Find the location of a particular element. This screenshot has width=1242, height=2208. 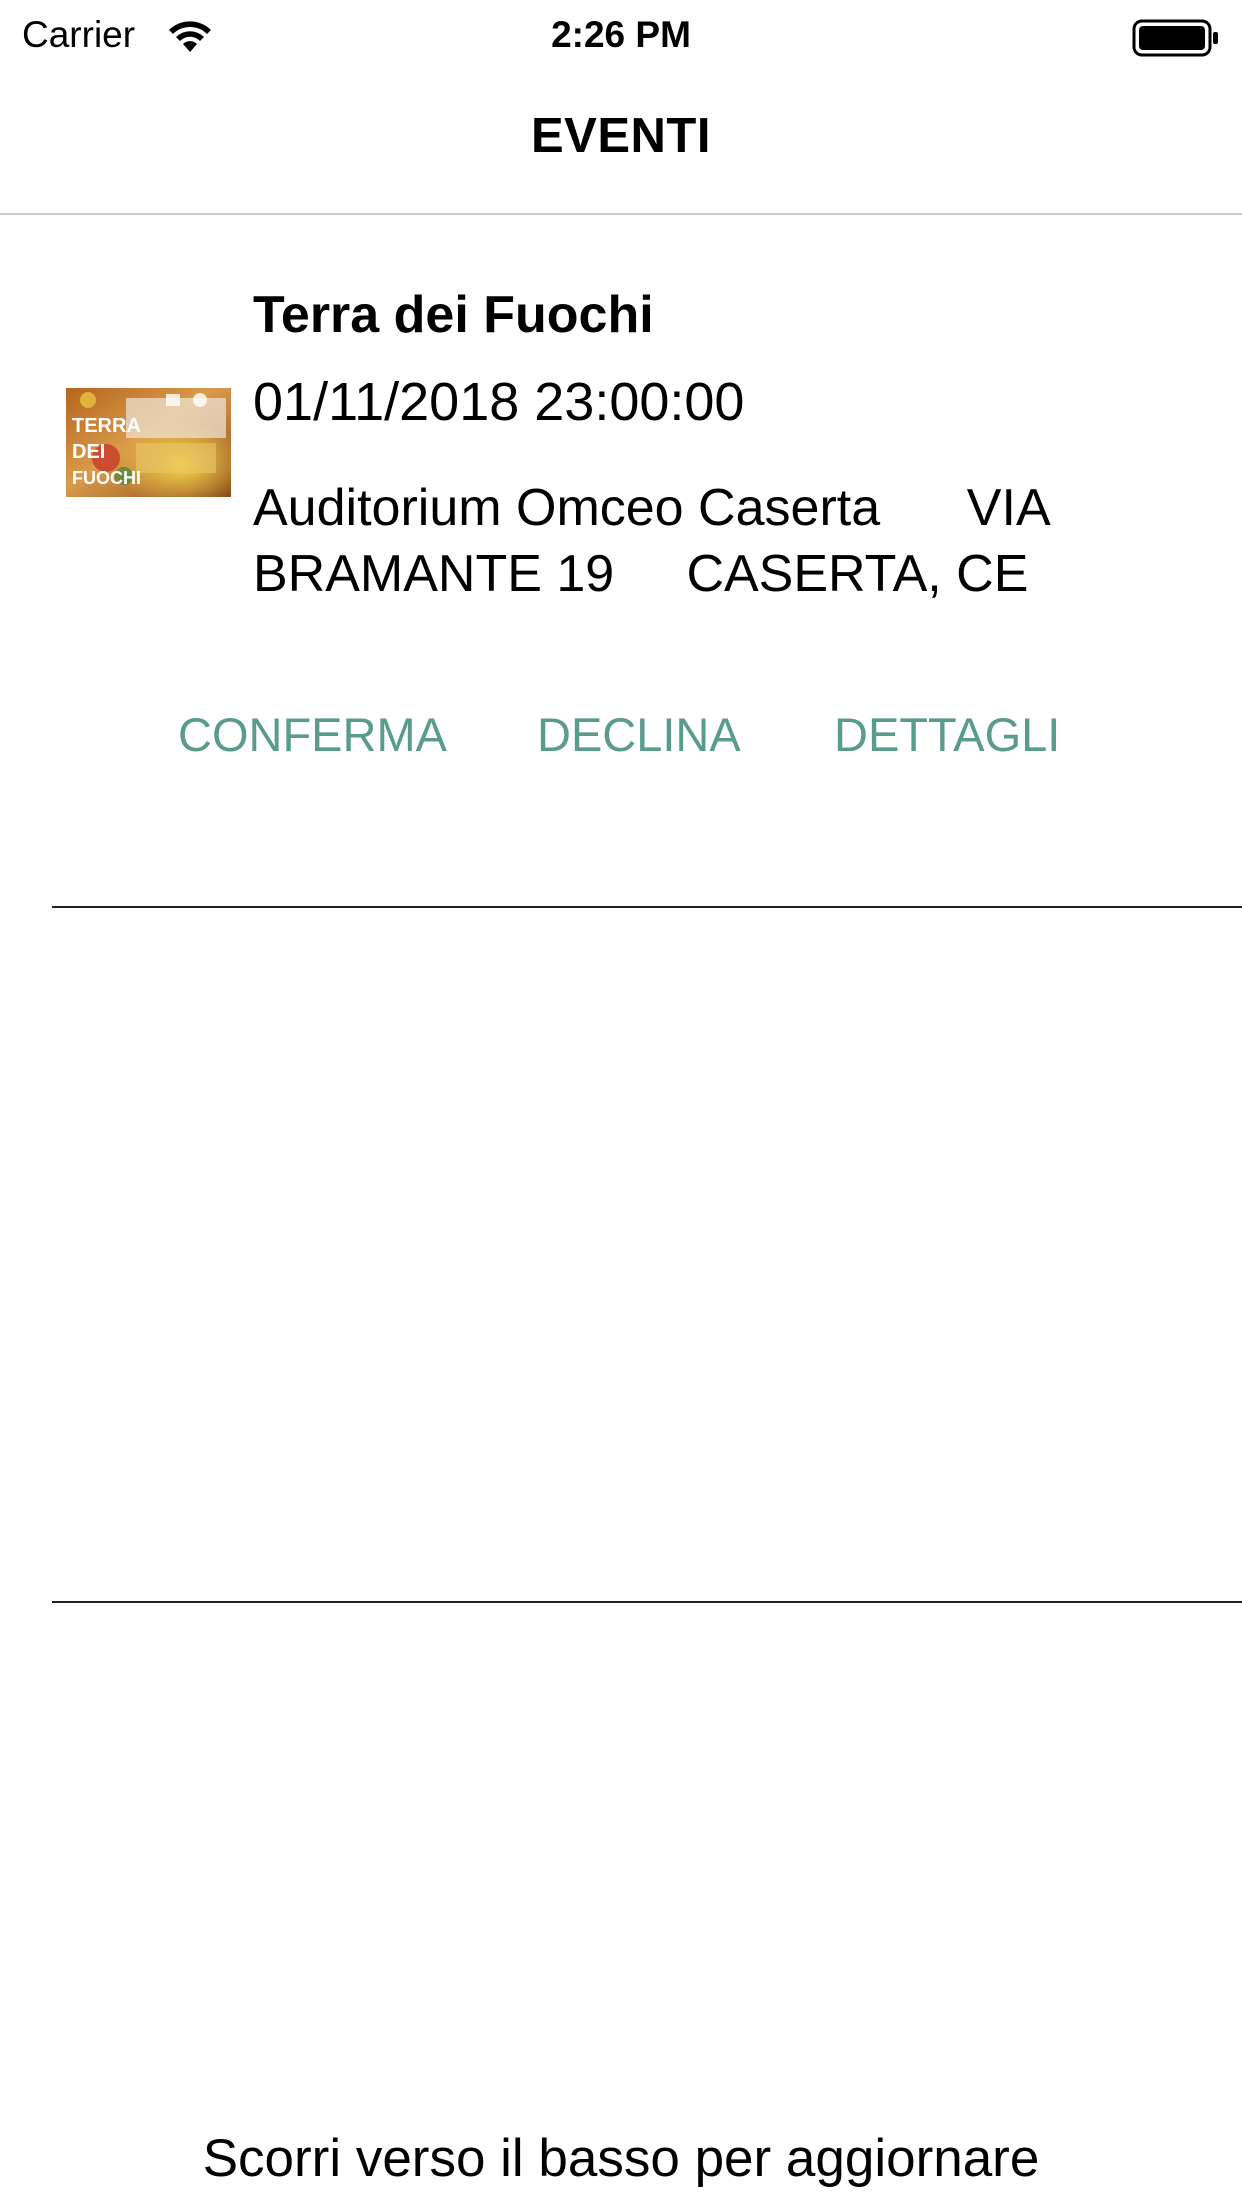

svg-text: FUOCHI is located at coordinates (106, 478).